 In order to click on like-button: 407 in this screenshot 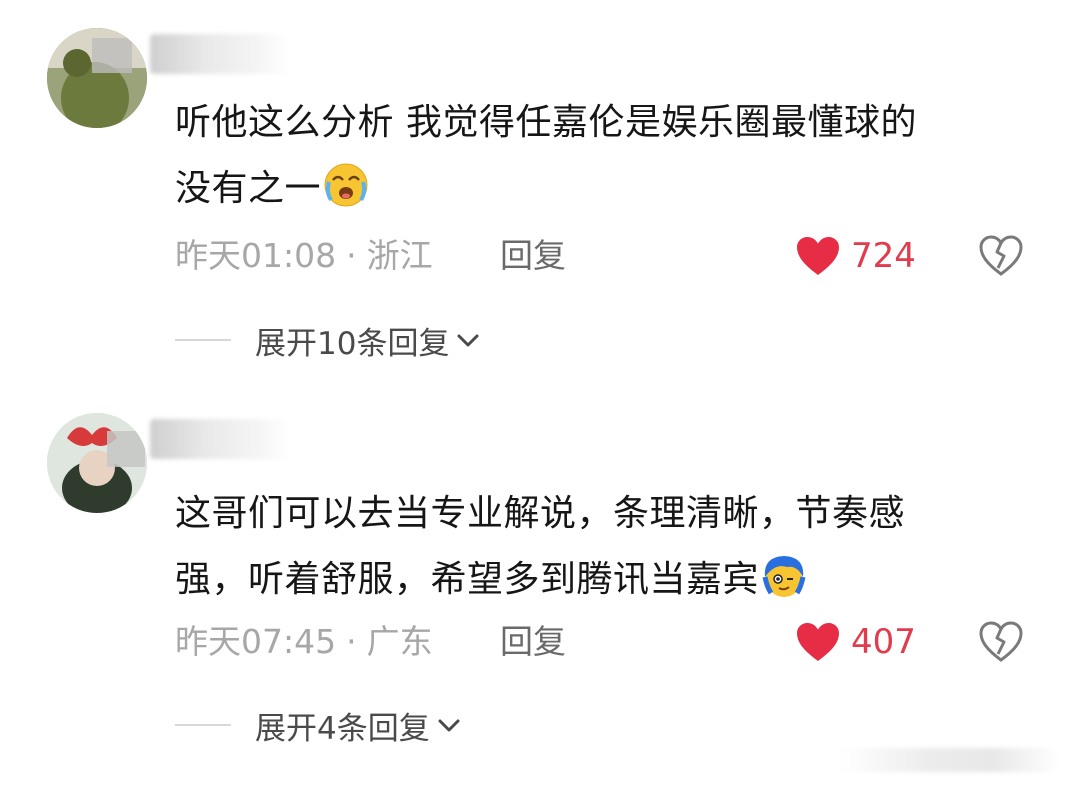, I will do `click(855, 642)`.